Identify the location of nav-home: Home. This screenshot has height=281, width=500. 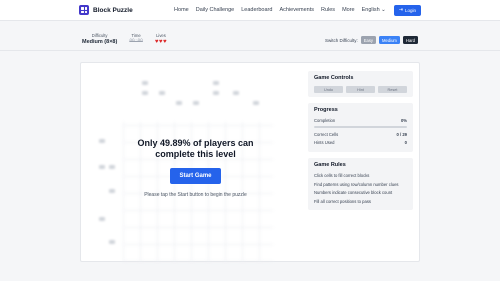
(181, 10).